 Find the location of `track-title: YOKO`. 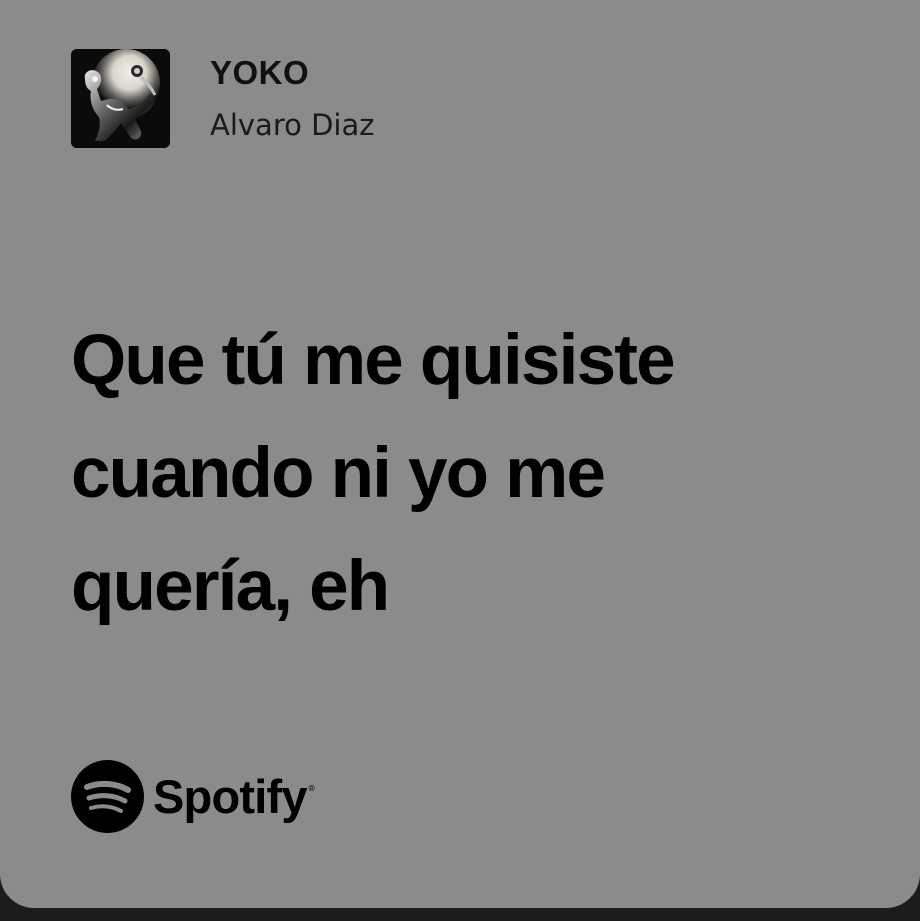

track-title: YOKO is located at coordinates (260, 72).